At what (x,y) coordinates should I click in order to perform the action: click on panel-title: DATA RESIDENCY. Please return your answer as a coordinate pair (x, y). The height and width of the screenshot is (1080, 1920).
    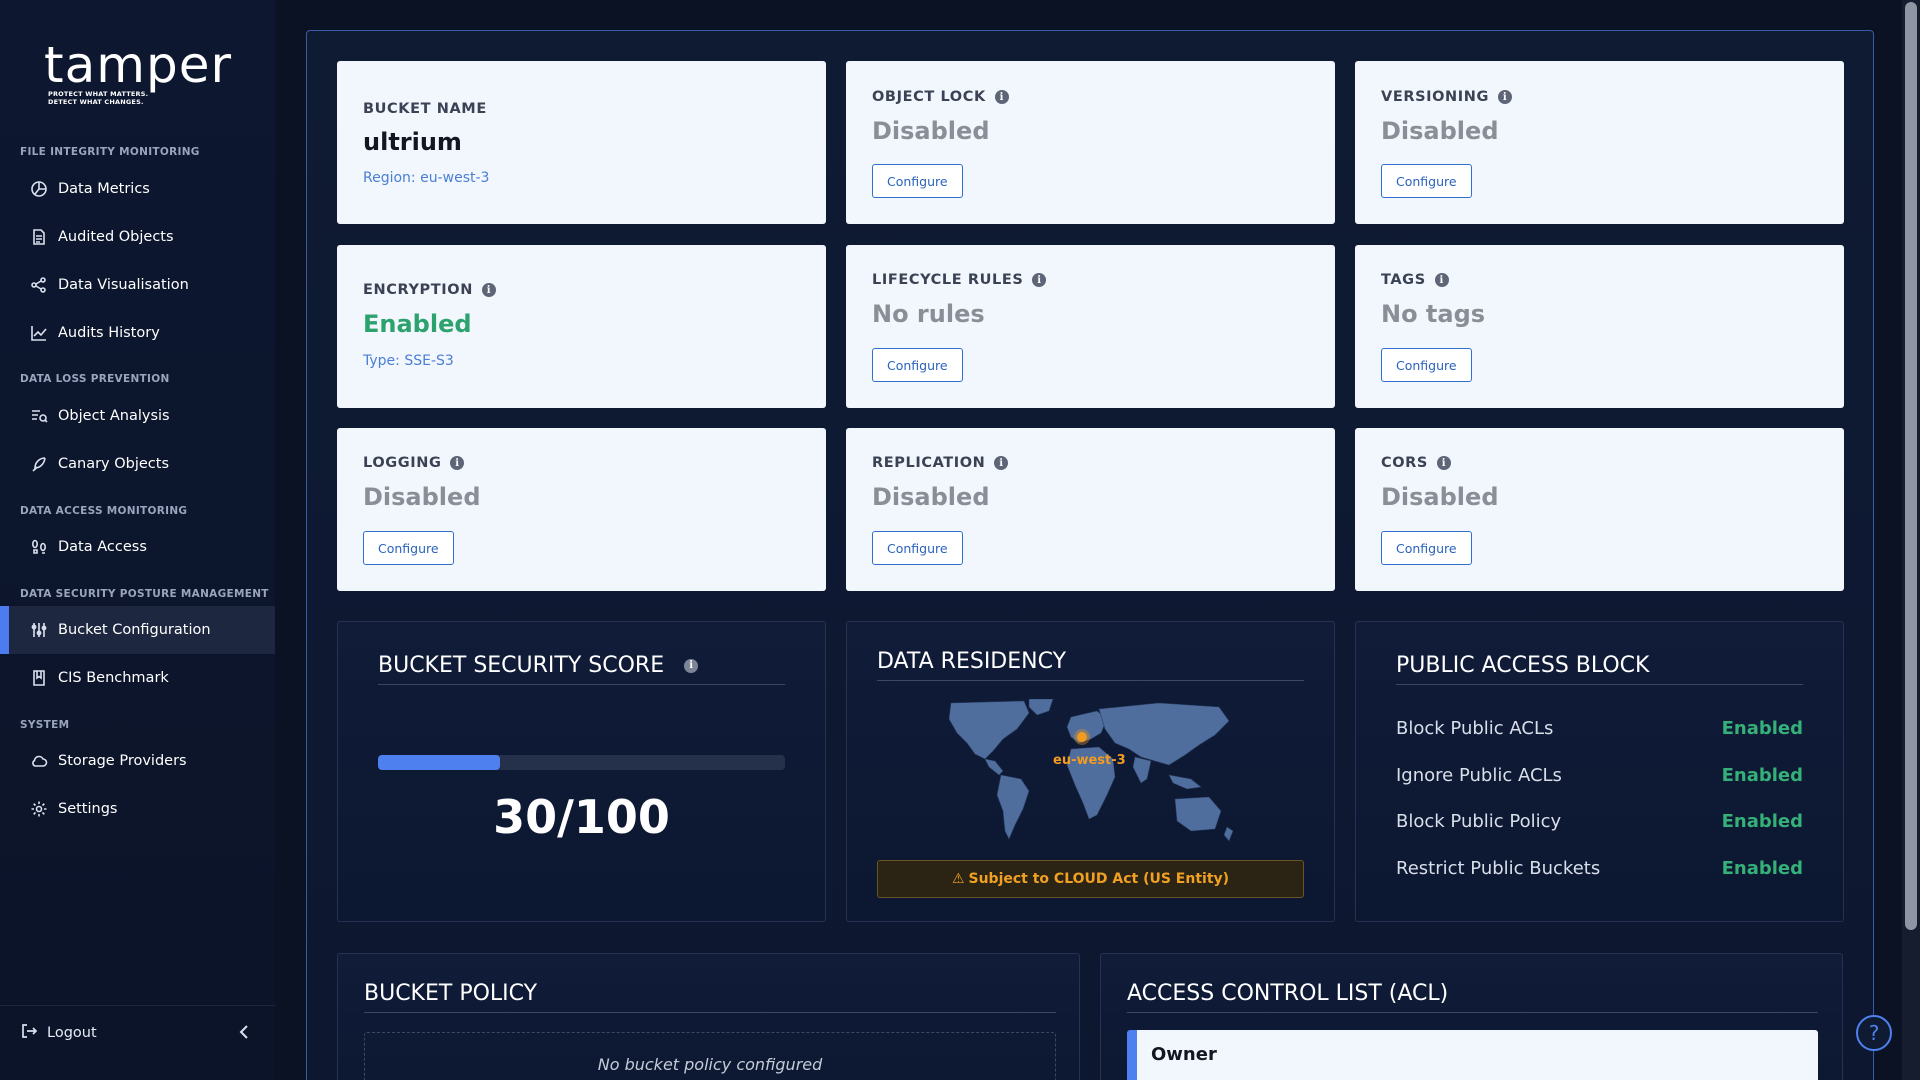
    Looking at the image, I should click on (1090, 665).